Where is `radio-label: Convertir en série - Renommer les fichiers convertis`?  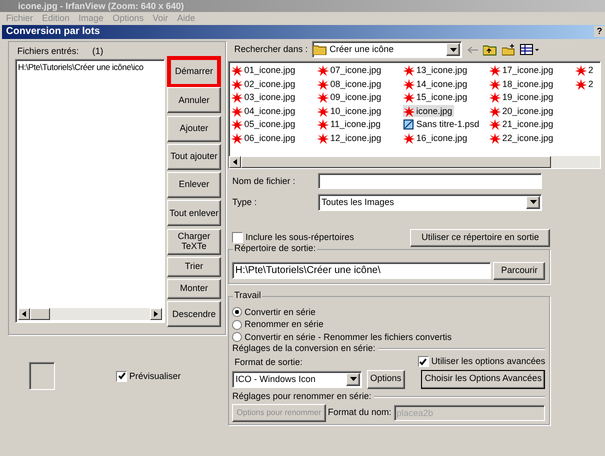
radio-label: Convertir en série - Renommer les fichiers convertis is located at coordinates (348, 337).